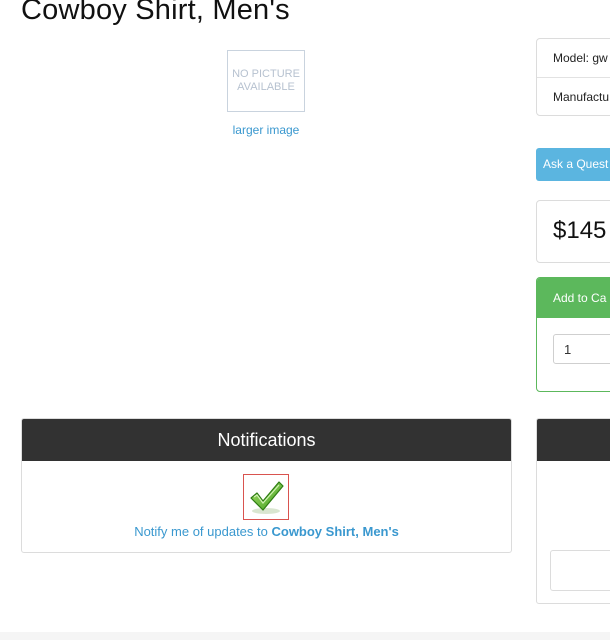  Describe the element at coordinates (573, 511) in the screenshot. I see `side-panel` at that location.